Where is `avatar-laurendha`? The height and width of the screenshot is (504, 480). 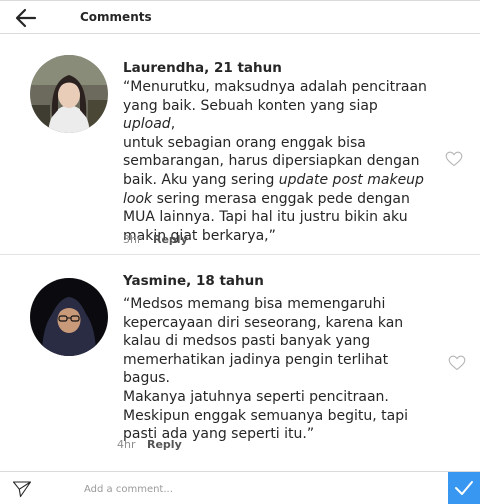
avatar-laurendha is located at coordinates (69, 94).